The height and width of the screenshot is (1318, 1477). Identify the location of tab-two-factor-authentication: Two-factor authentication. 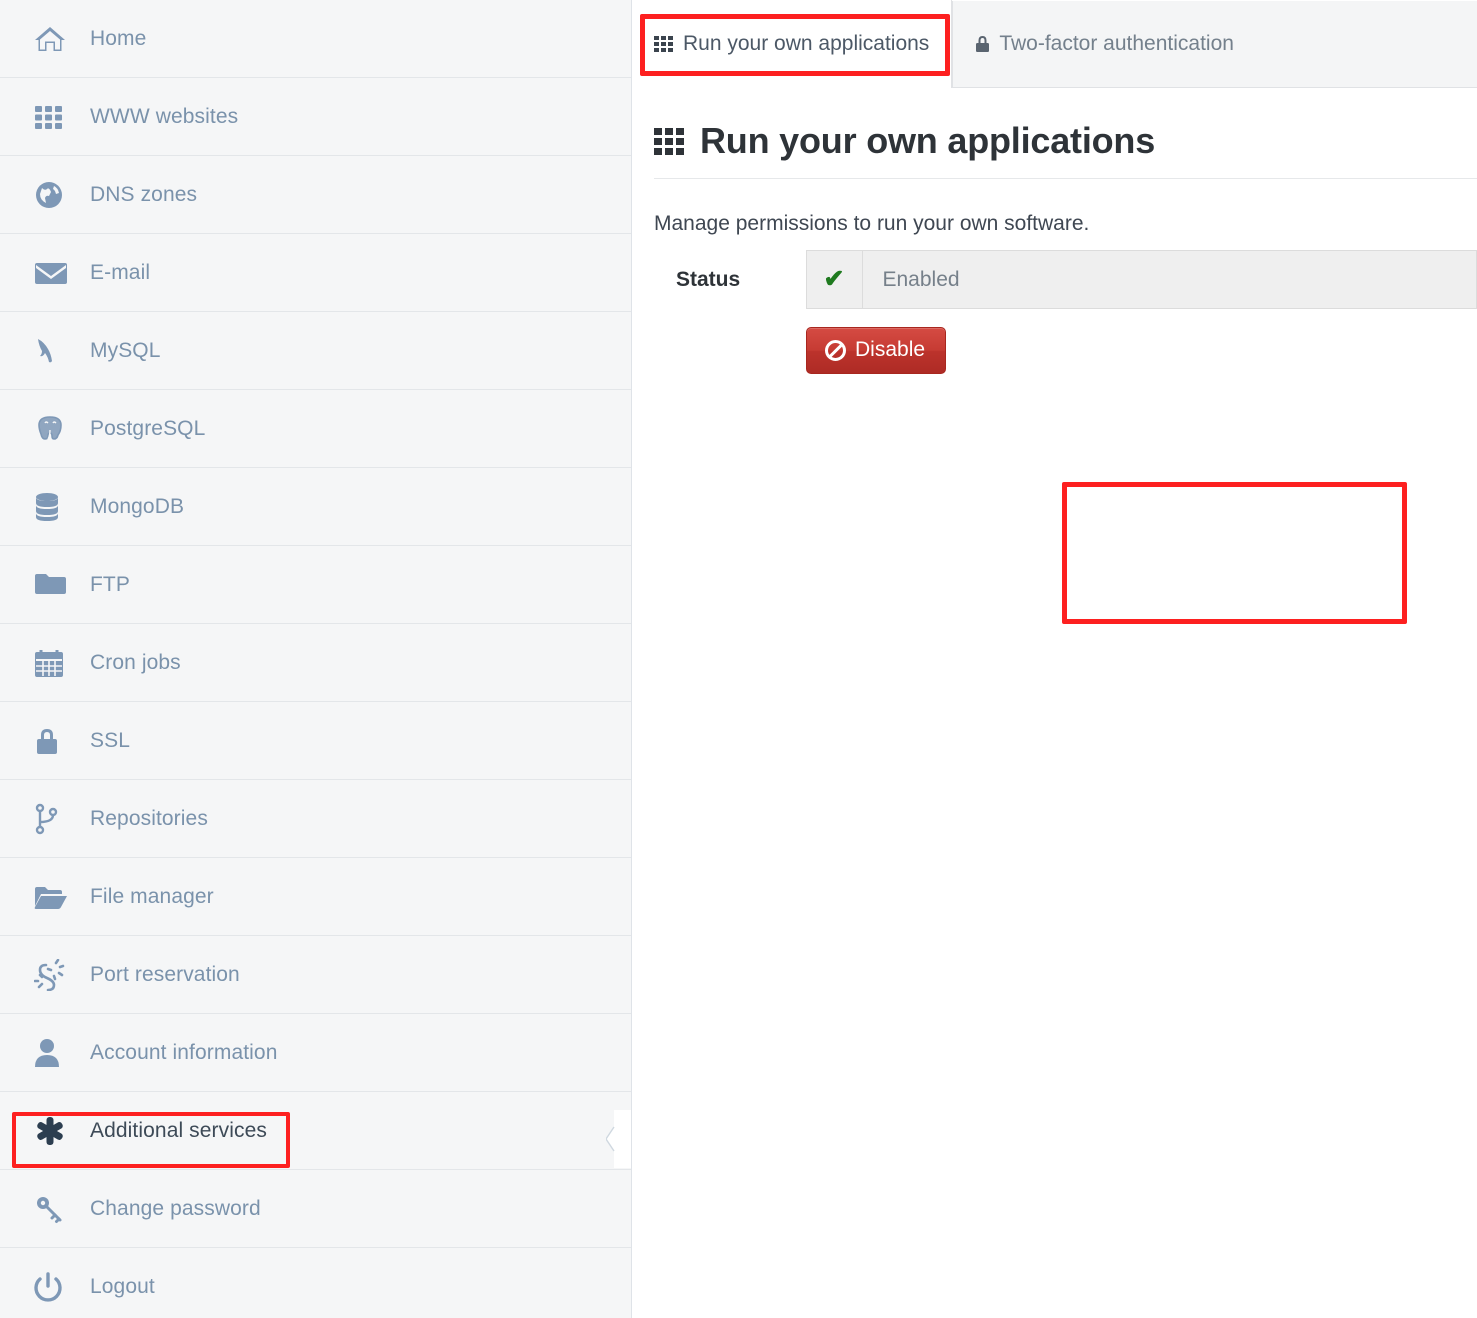
(1214, 44).